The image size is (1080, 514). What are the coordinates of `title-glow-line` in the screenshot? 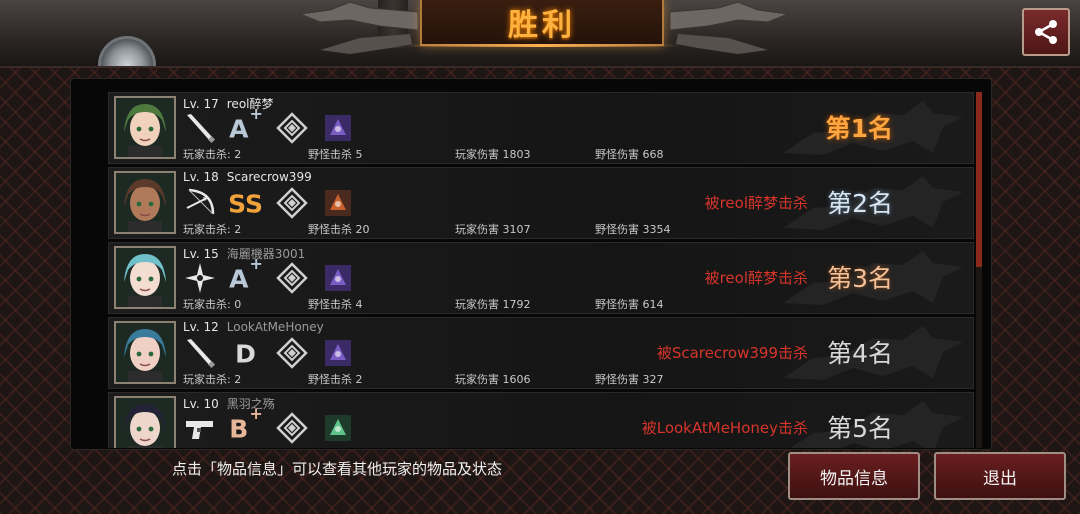 It's located at (540, 45).